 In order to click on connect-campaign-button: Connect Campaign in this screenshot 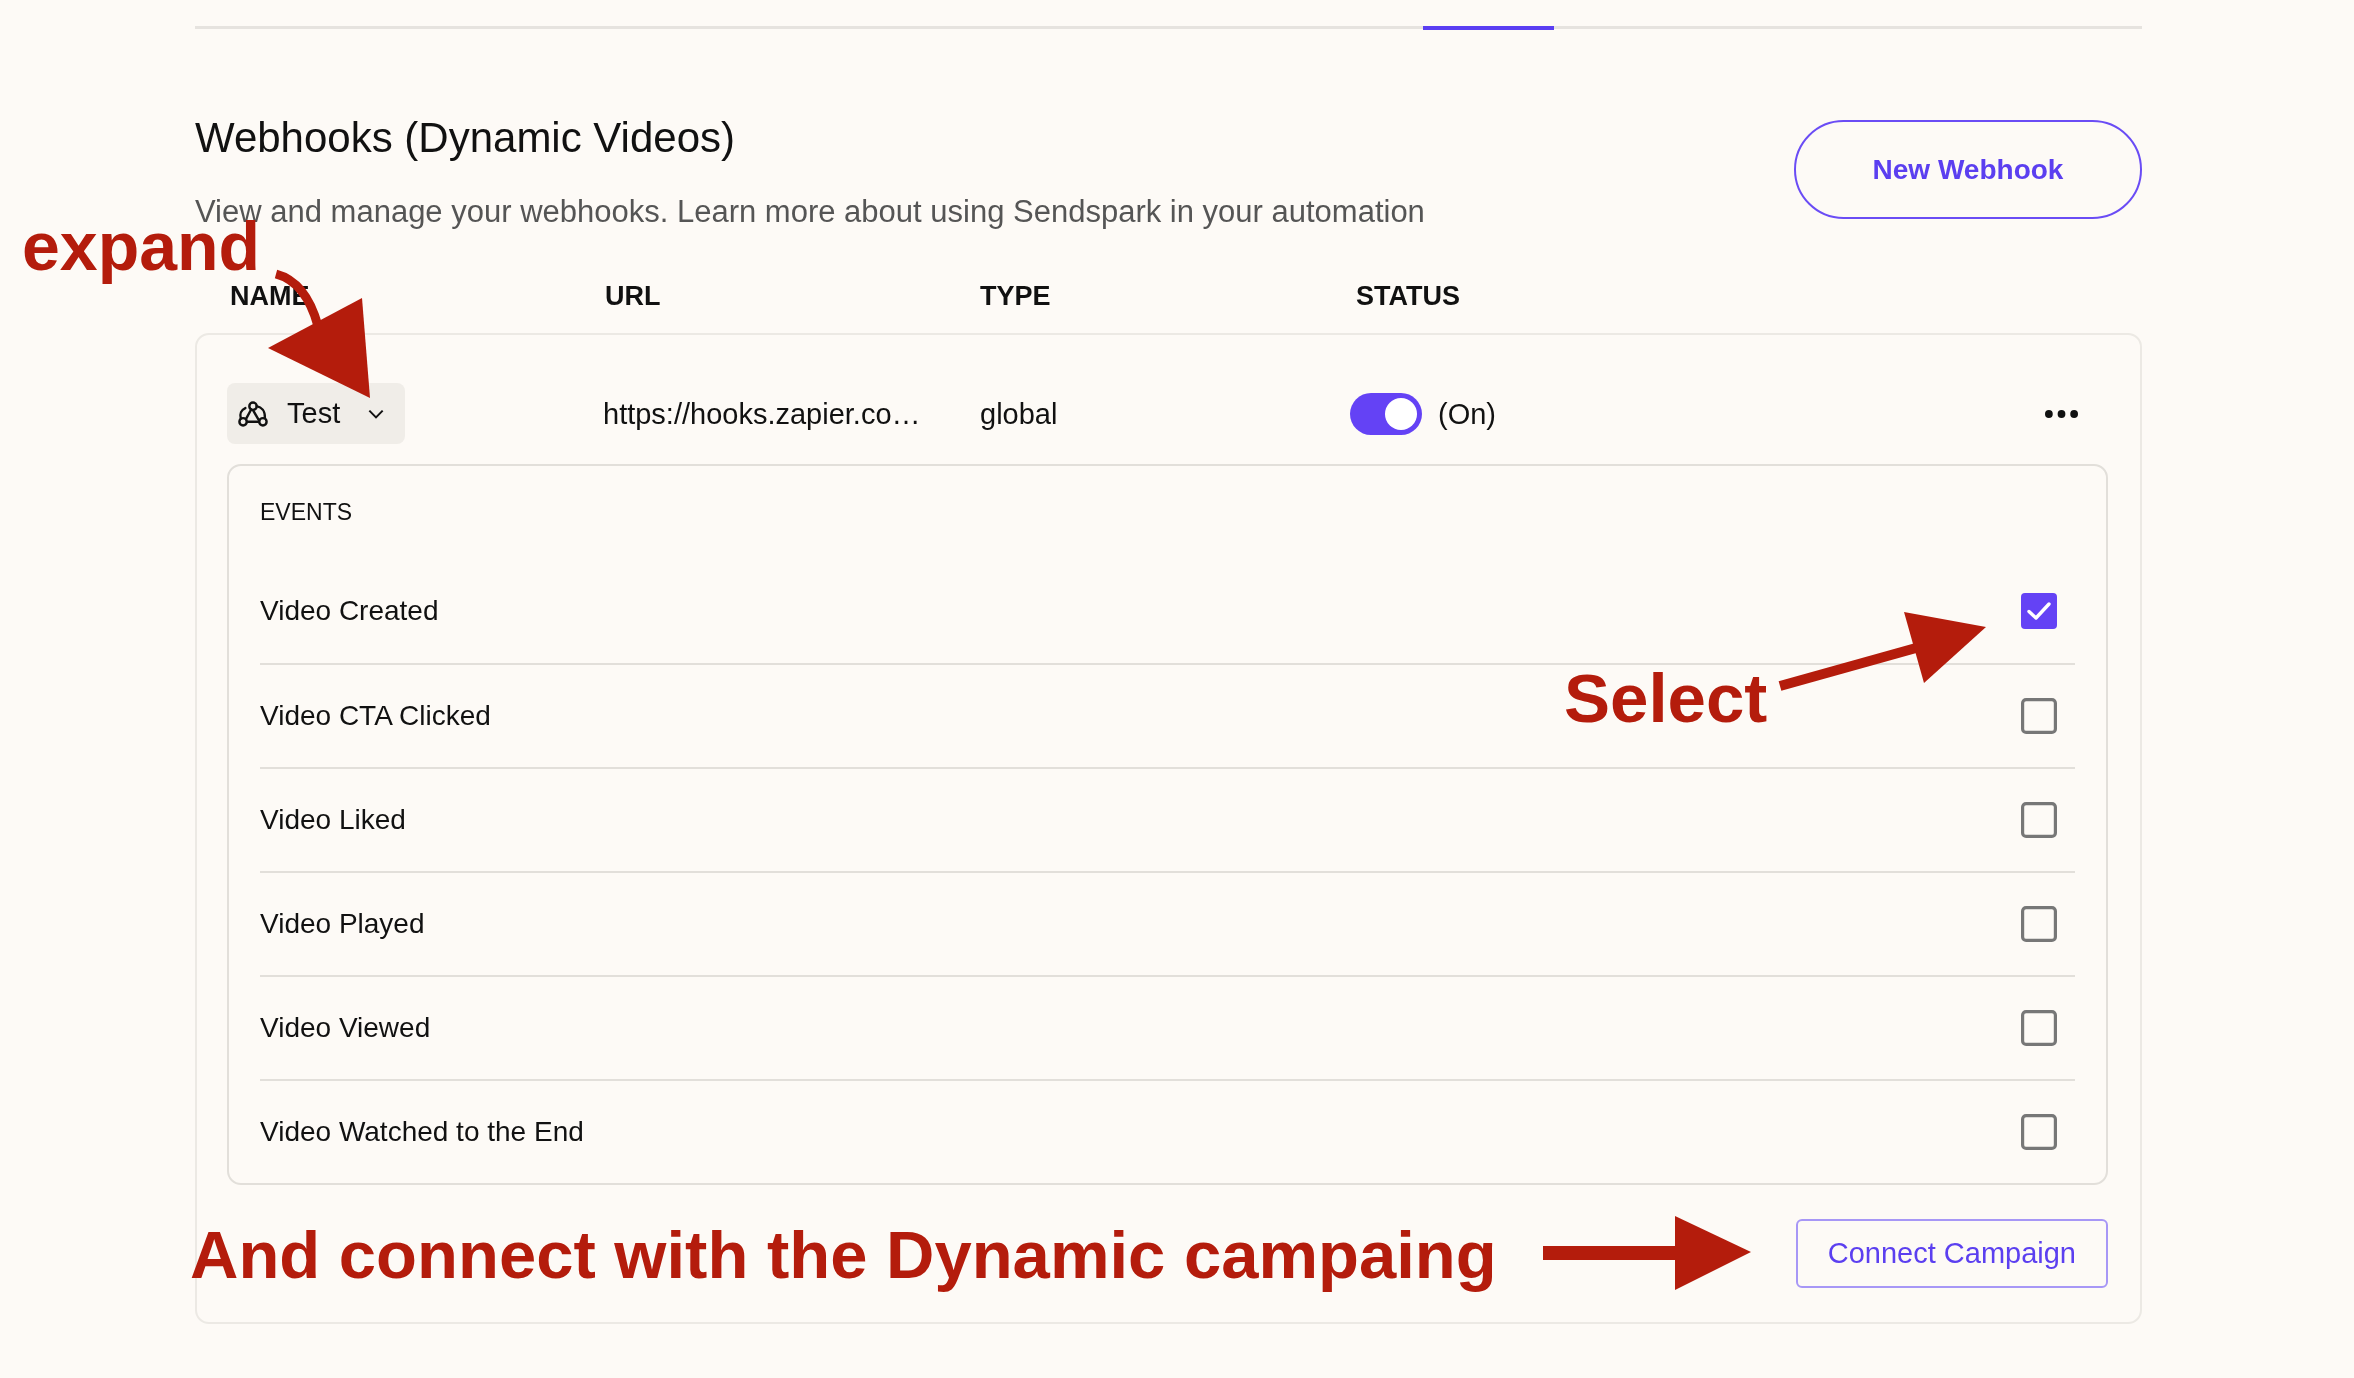, I will do `click(1951, 1253)`.